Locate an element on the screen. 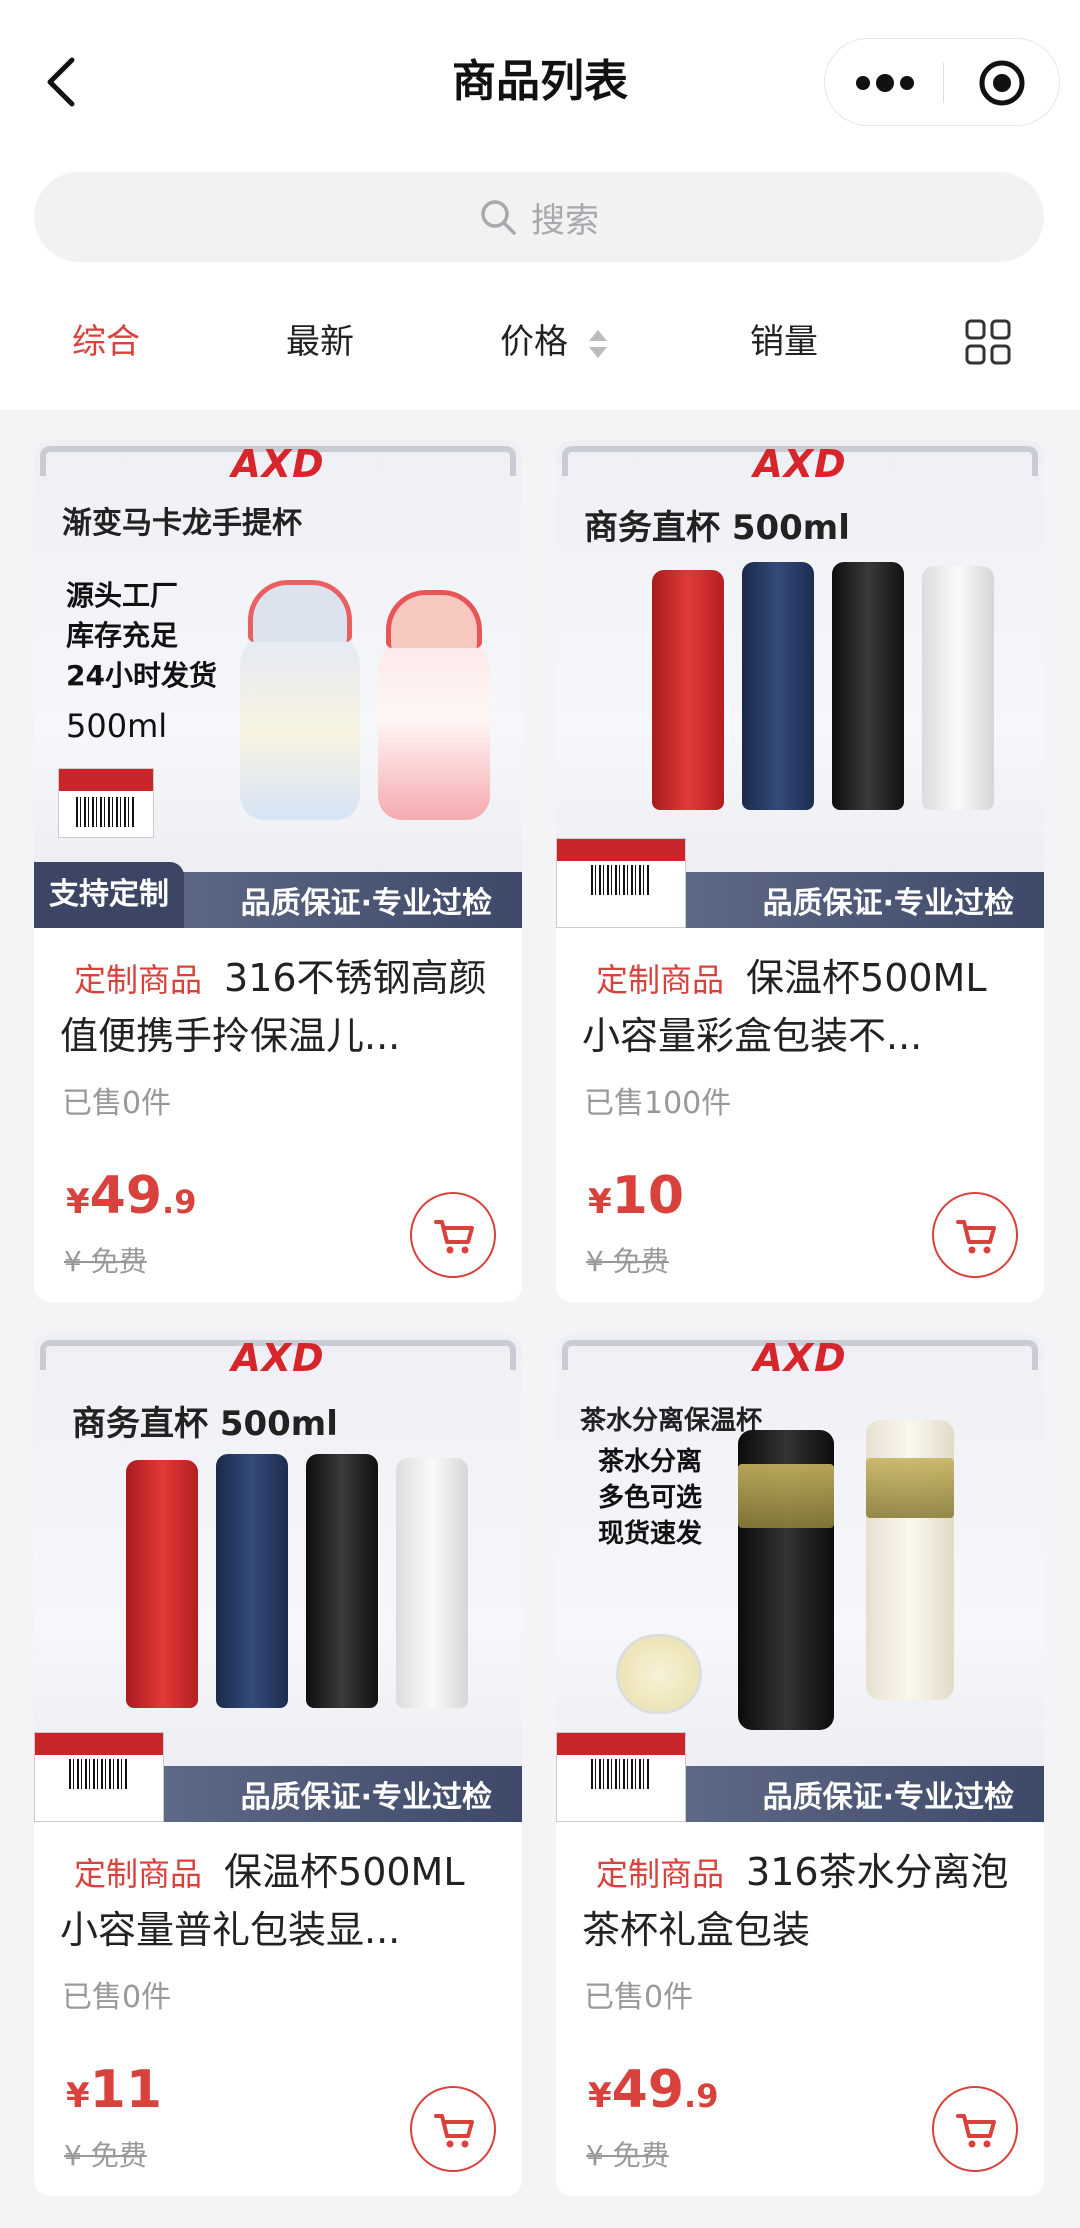  image-features: 茶水分离 多色可选 现货速发 is located at coordinates (650, 1498).